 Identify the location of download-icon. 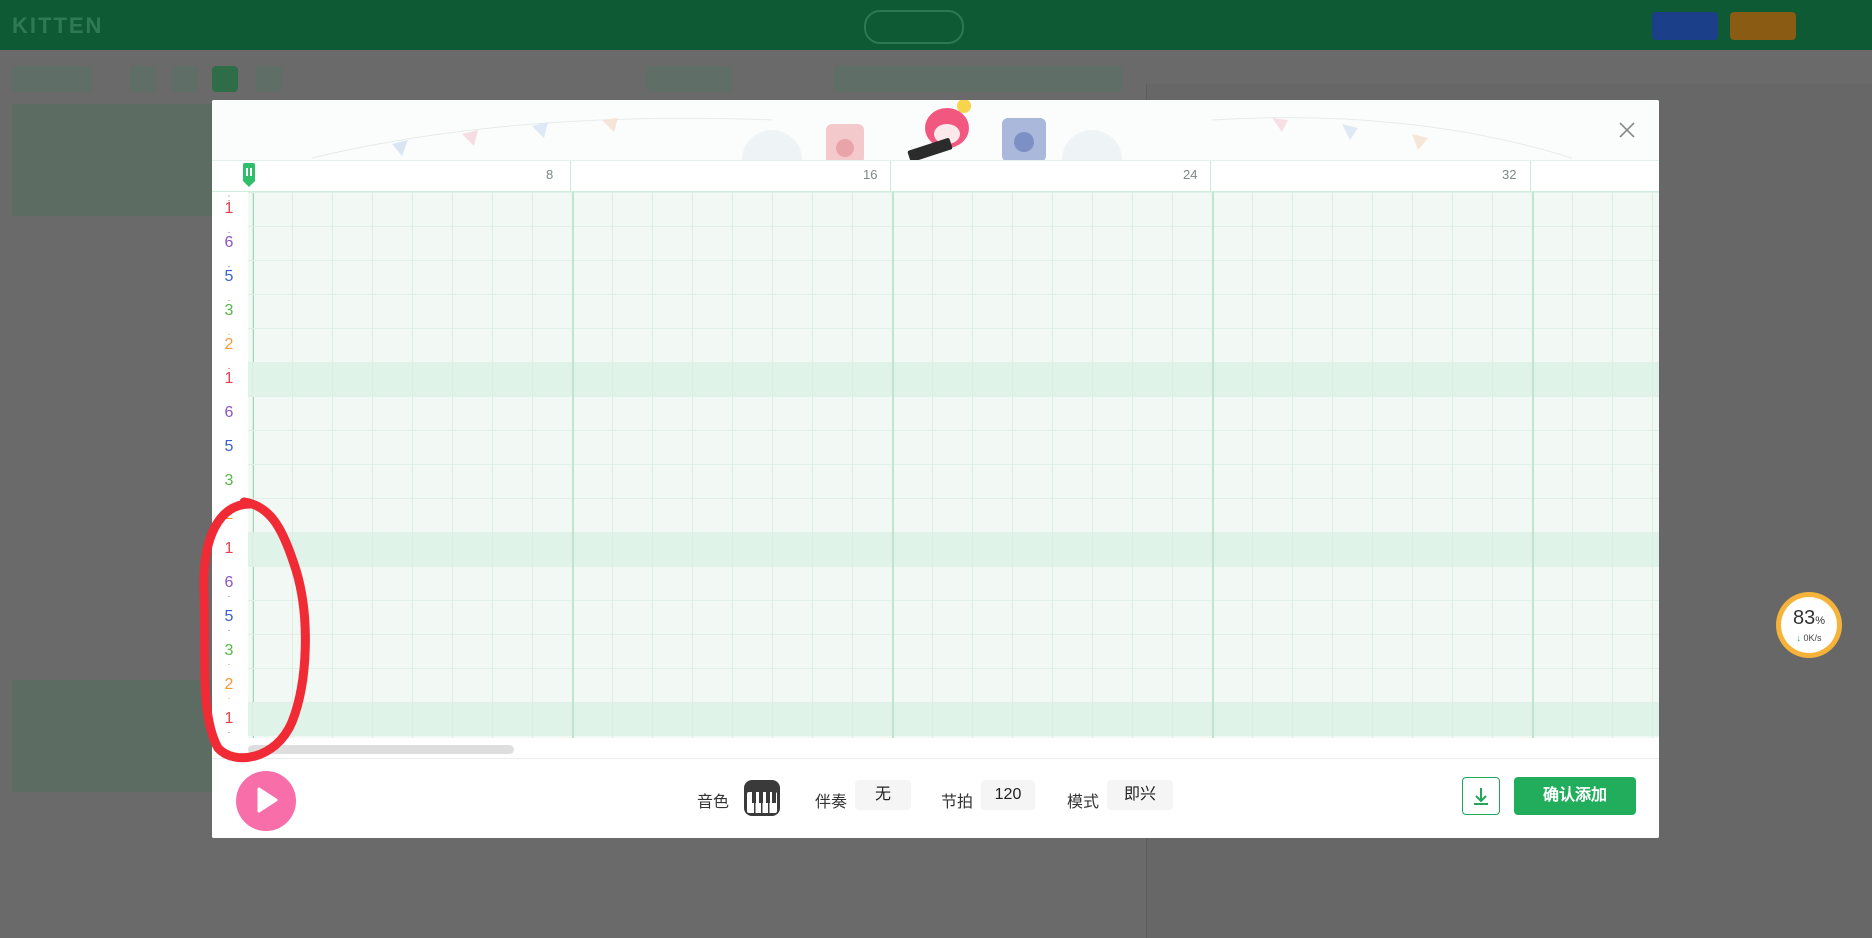
(1481, 796).